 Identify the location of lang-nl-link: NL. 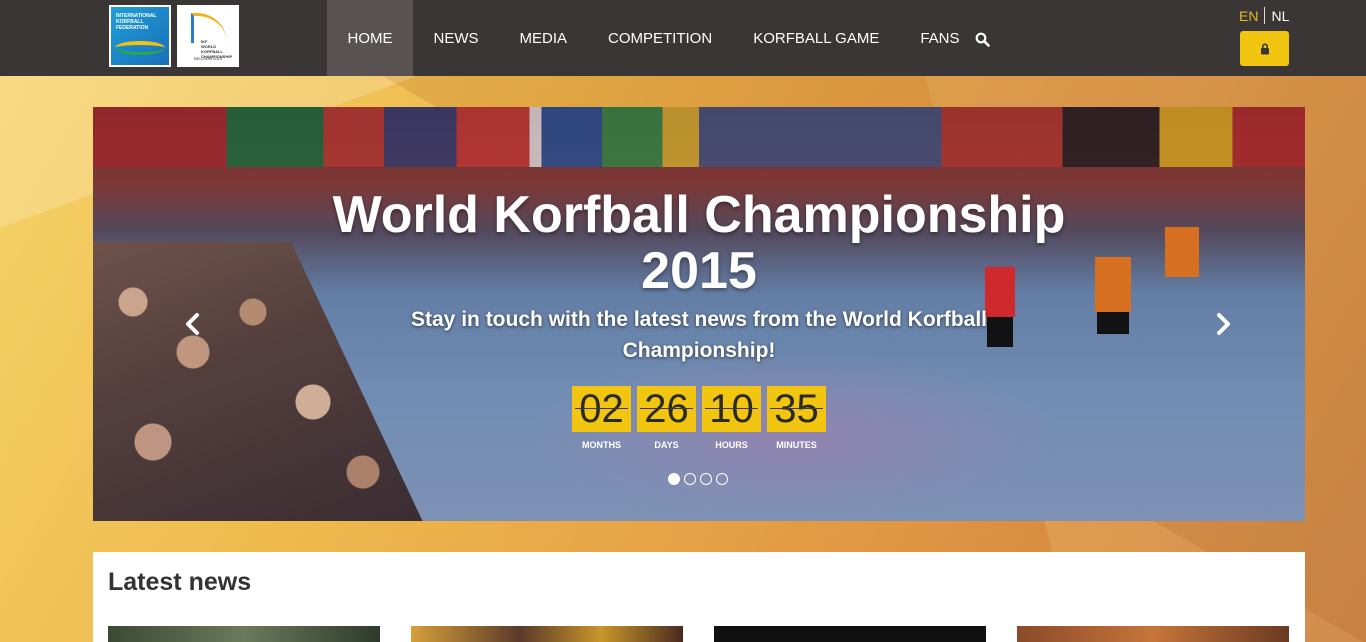
(1280, 16).